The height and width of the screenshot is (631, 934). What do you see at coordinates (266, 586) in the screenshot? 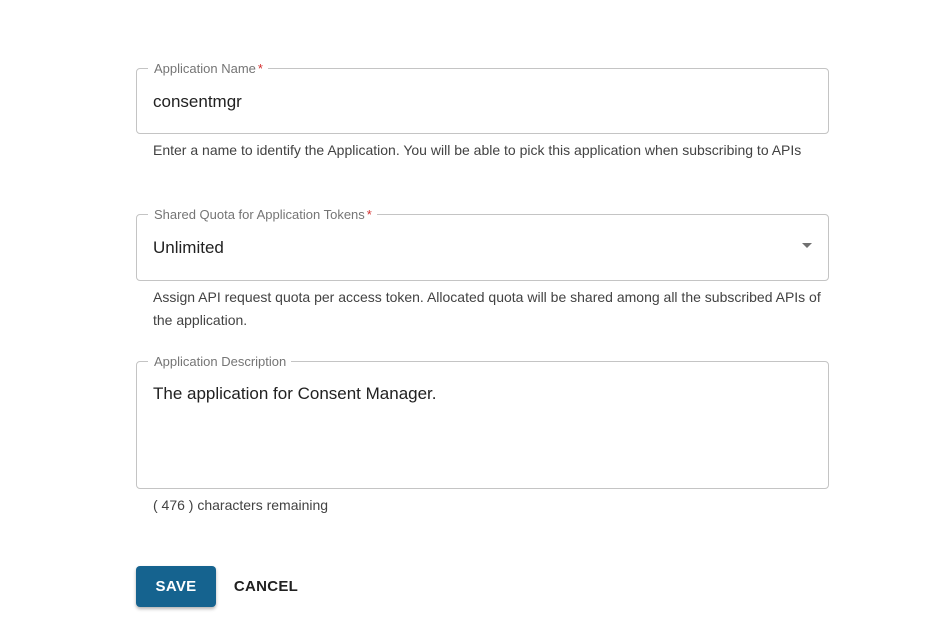
I see `cancel-button: CANCEL` at bounding box center [266, 586].